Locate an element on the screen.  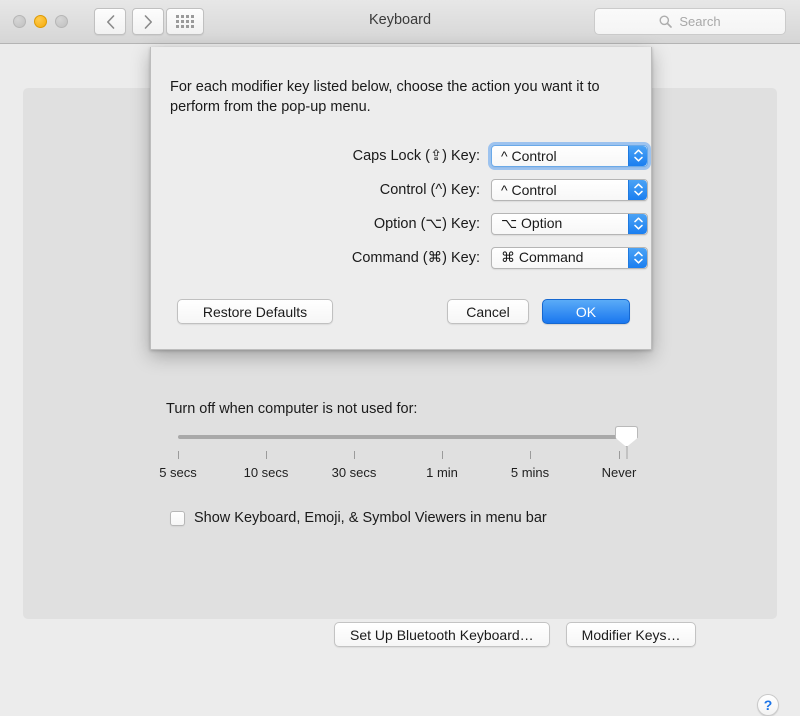
dialog-buttons: Restore Defaults Cancel OK is located at coordinates (402, 314).